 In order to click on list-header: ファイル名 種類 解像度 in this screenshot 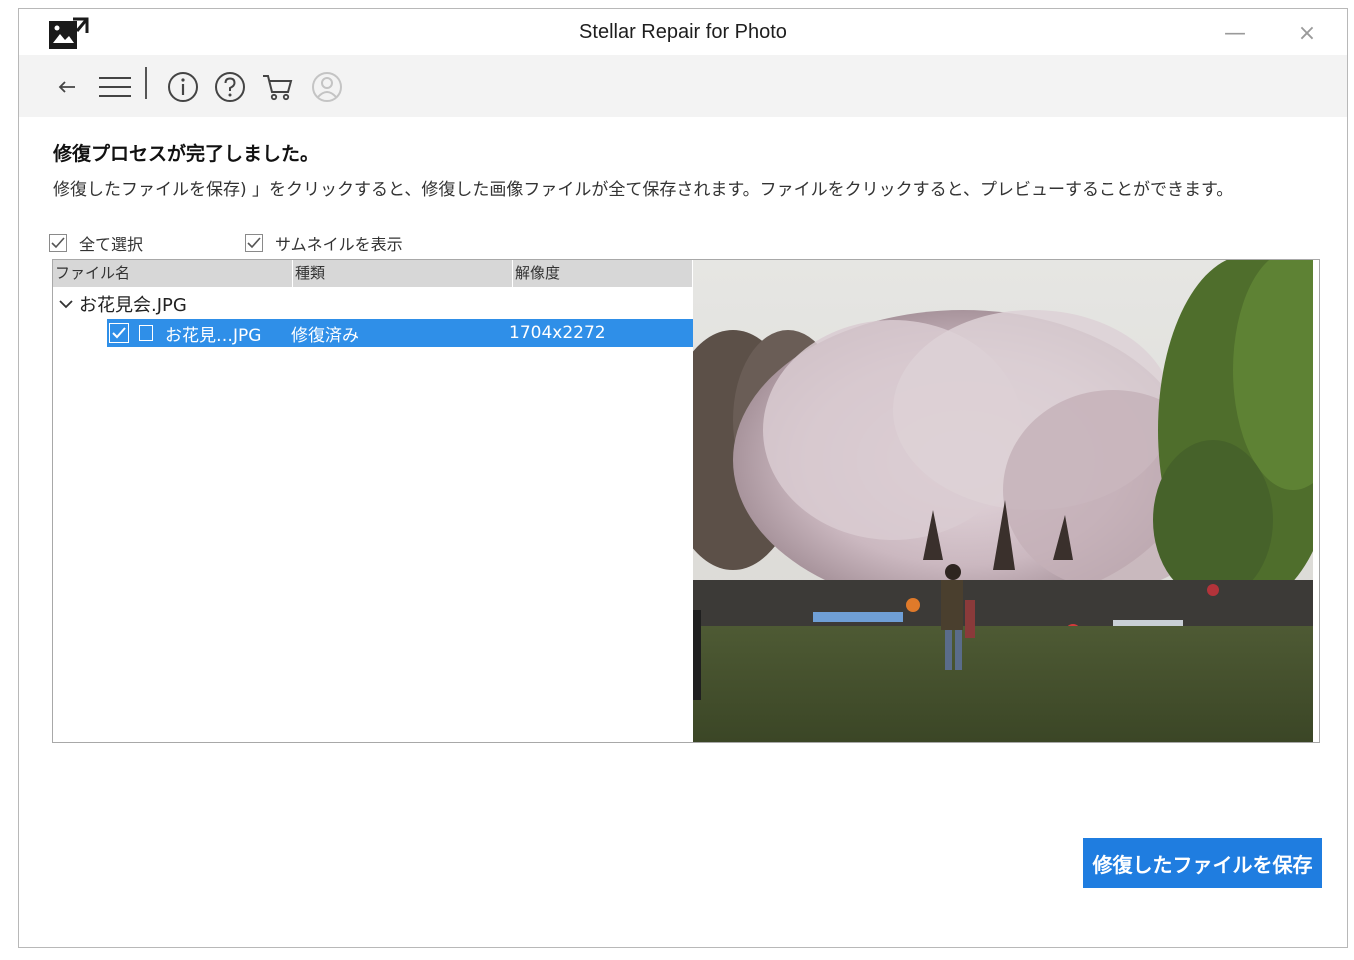, I will do `click(373, 273)`.